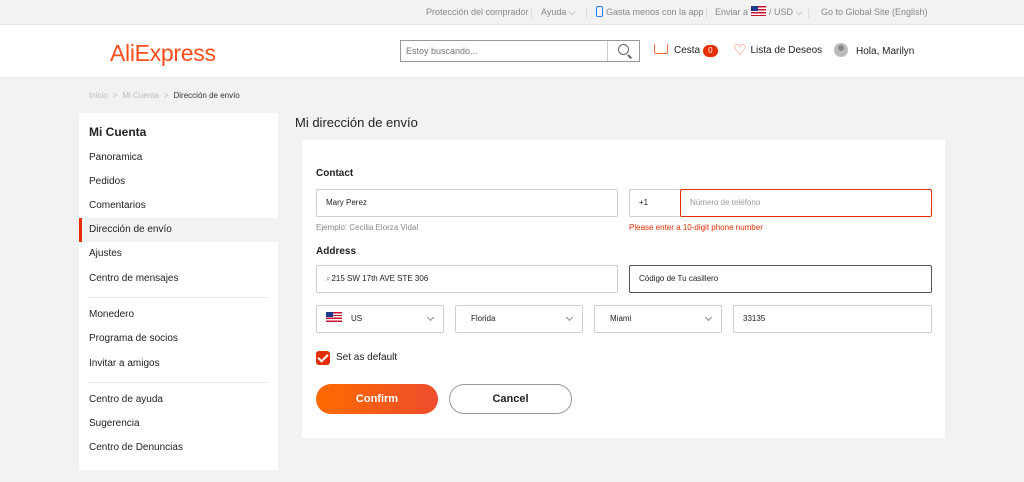  What do you see at coordinates (380, 319) in the screenshot?
I see `country-select: US` at bounding box center [380, 319].